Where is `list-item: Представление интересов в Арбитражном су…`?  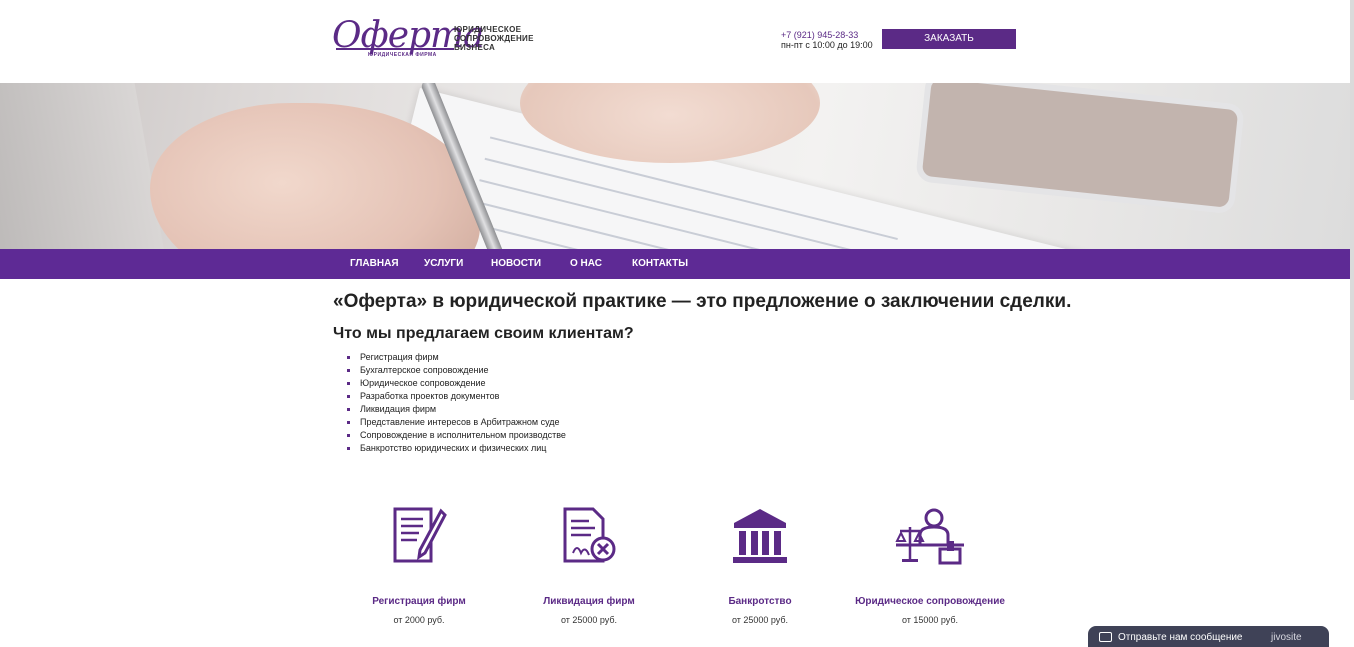 list-item: Представление интересов в Арбитражном су… is located at coordinates (456, 422).